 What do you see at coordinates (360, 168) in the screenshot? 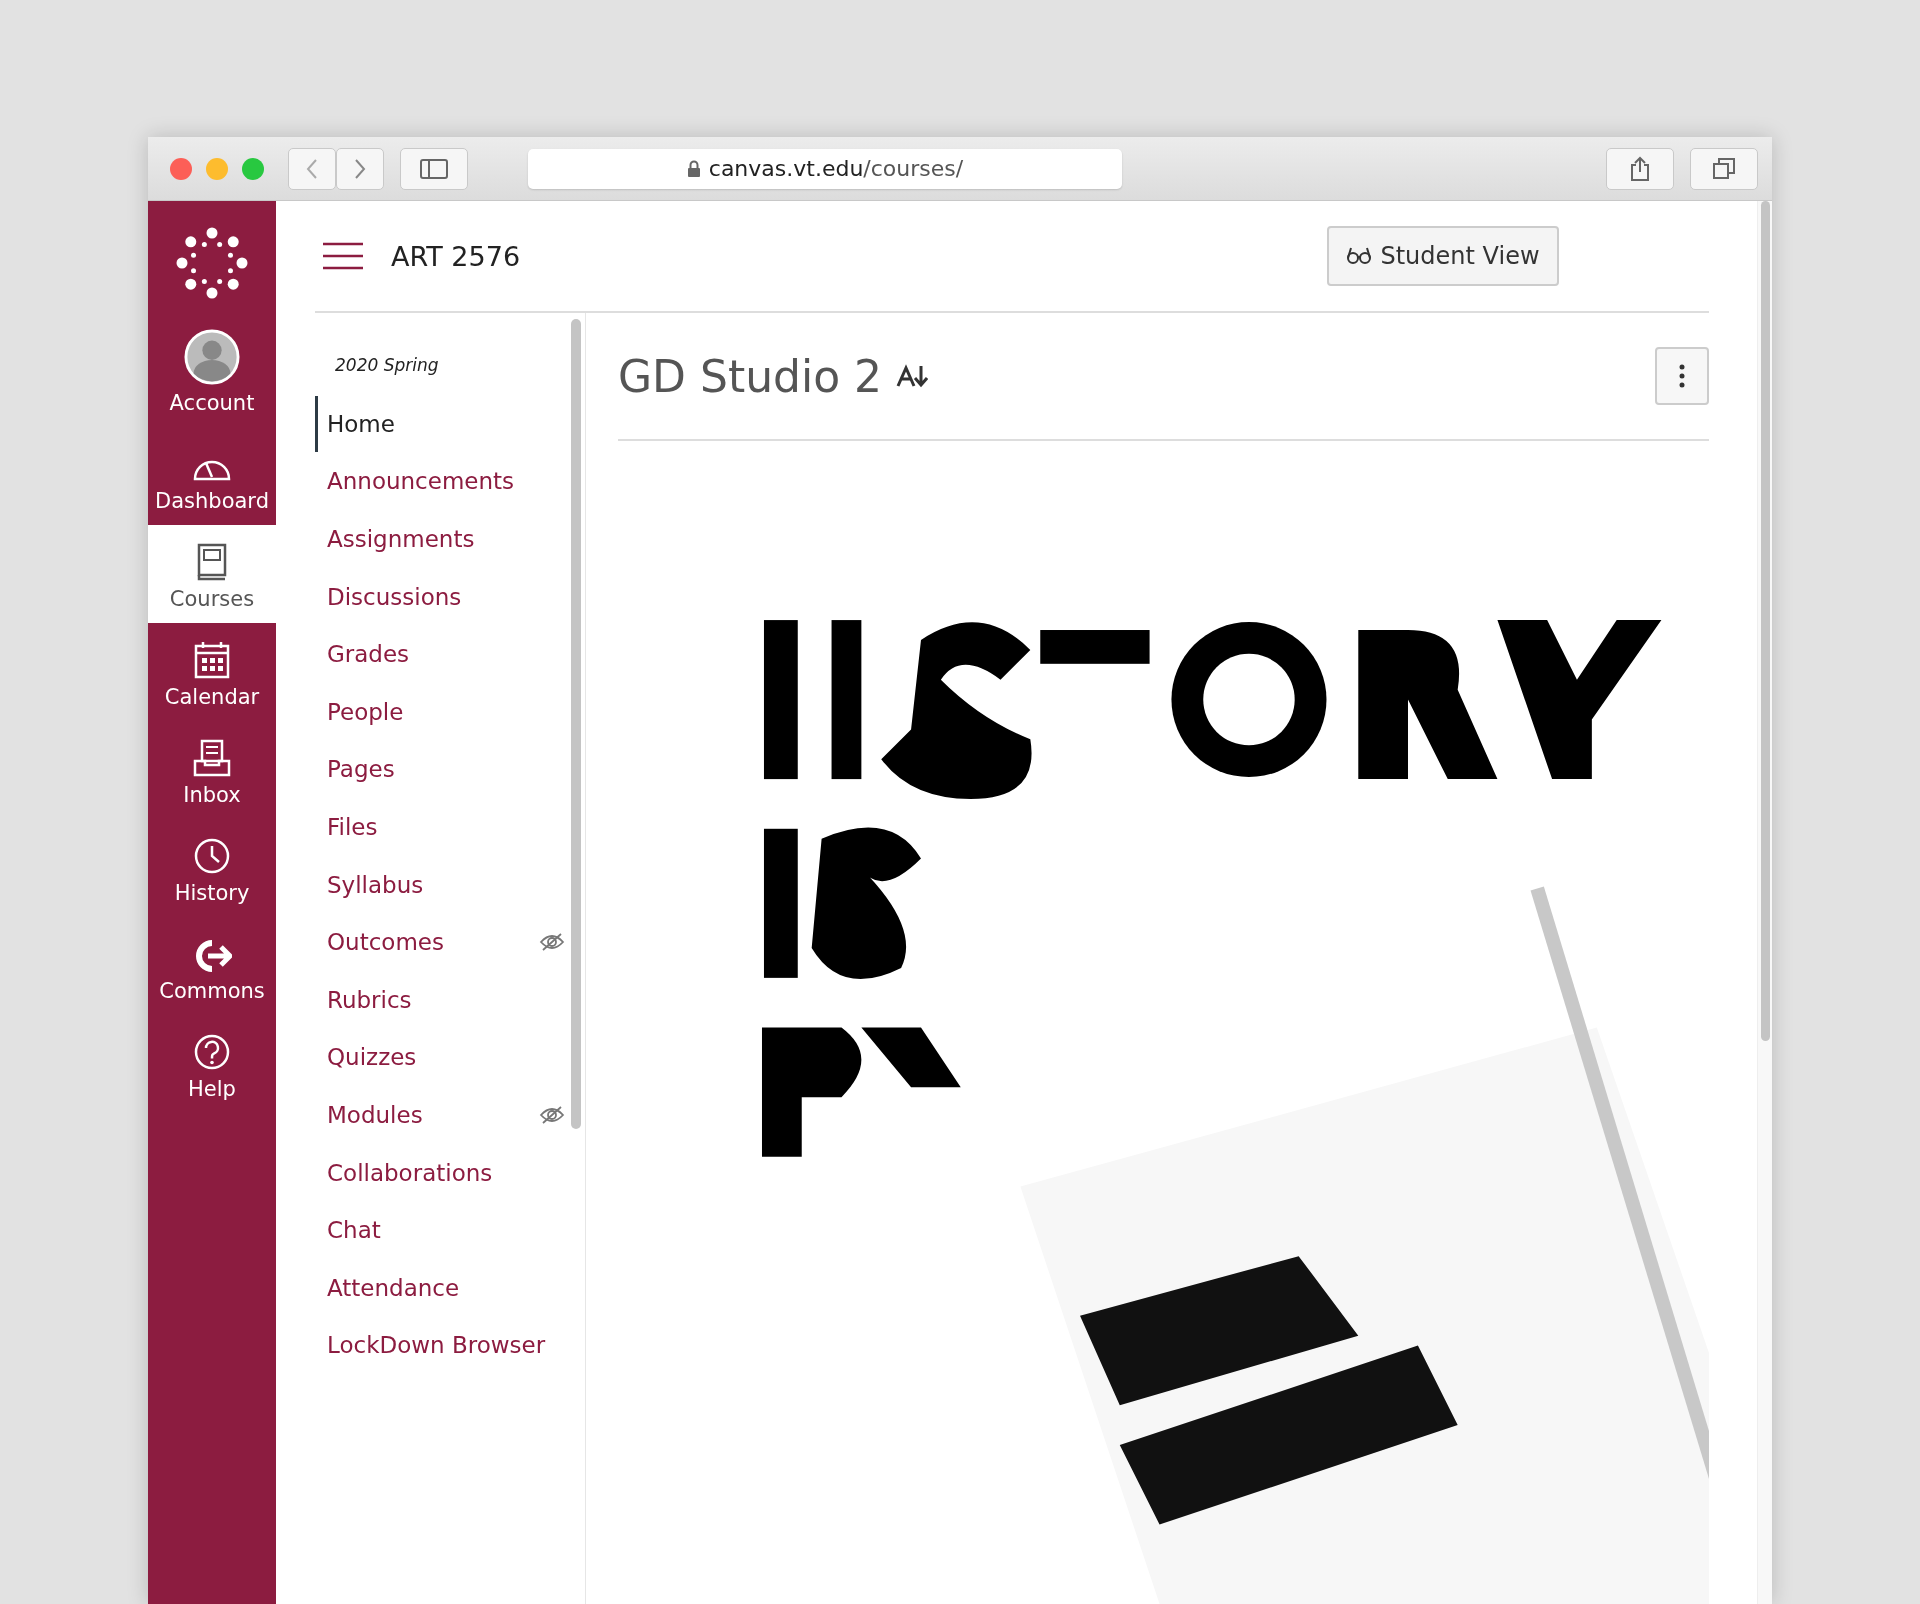
I see `forward-button` at bounding box center [360, 168].